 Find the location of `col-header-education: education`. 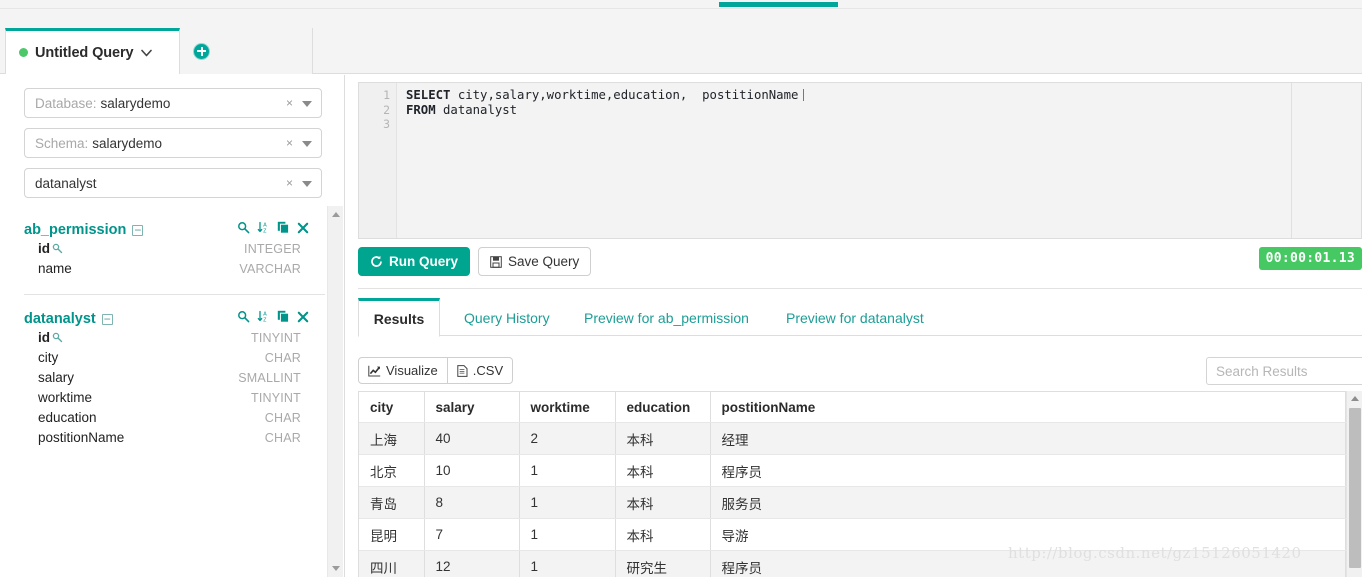

col-header-education: education is located at coordinates (663, 407).